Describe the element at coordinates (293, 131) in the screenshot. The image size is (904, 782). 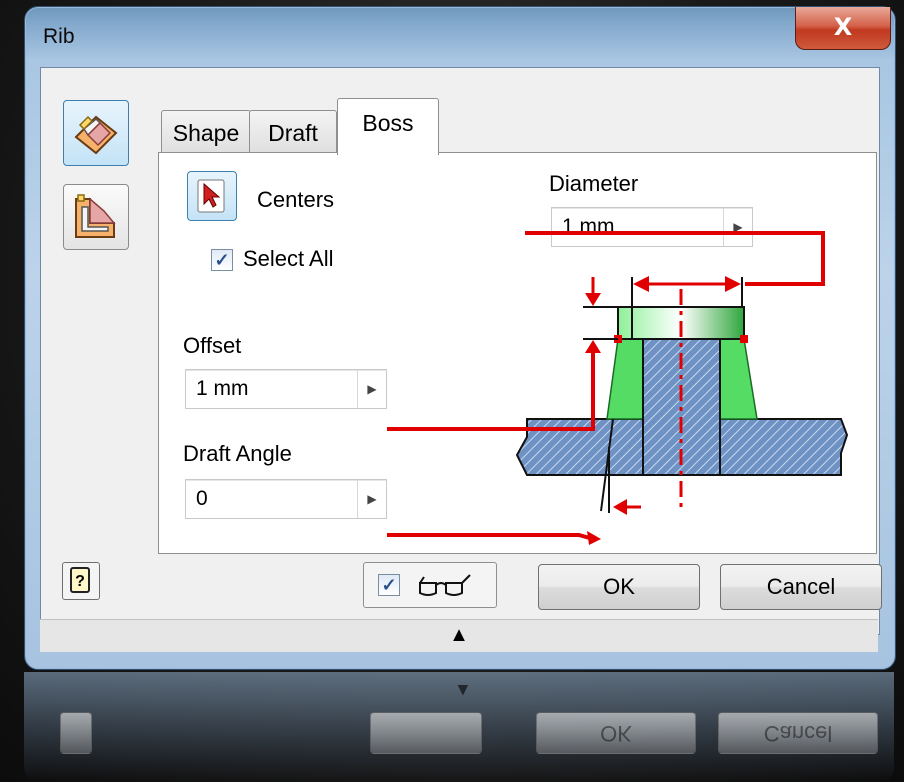
I see `tab-draft: Draft` at that location.